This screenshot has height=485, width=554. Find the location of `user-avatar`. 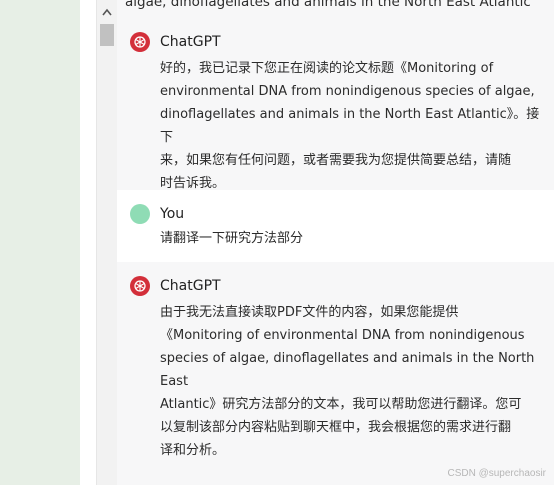

user-avatar is located at coordinates (140, 214).